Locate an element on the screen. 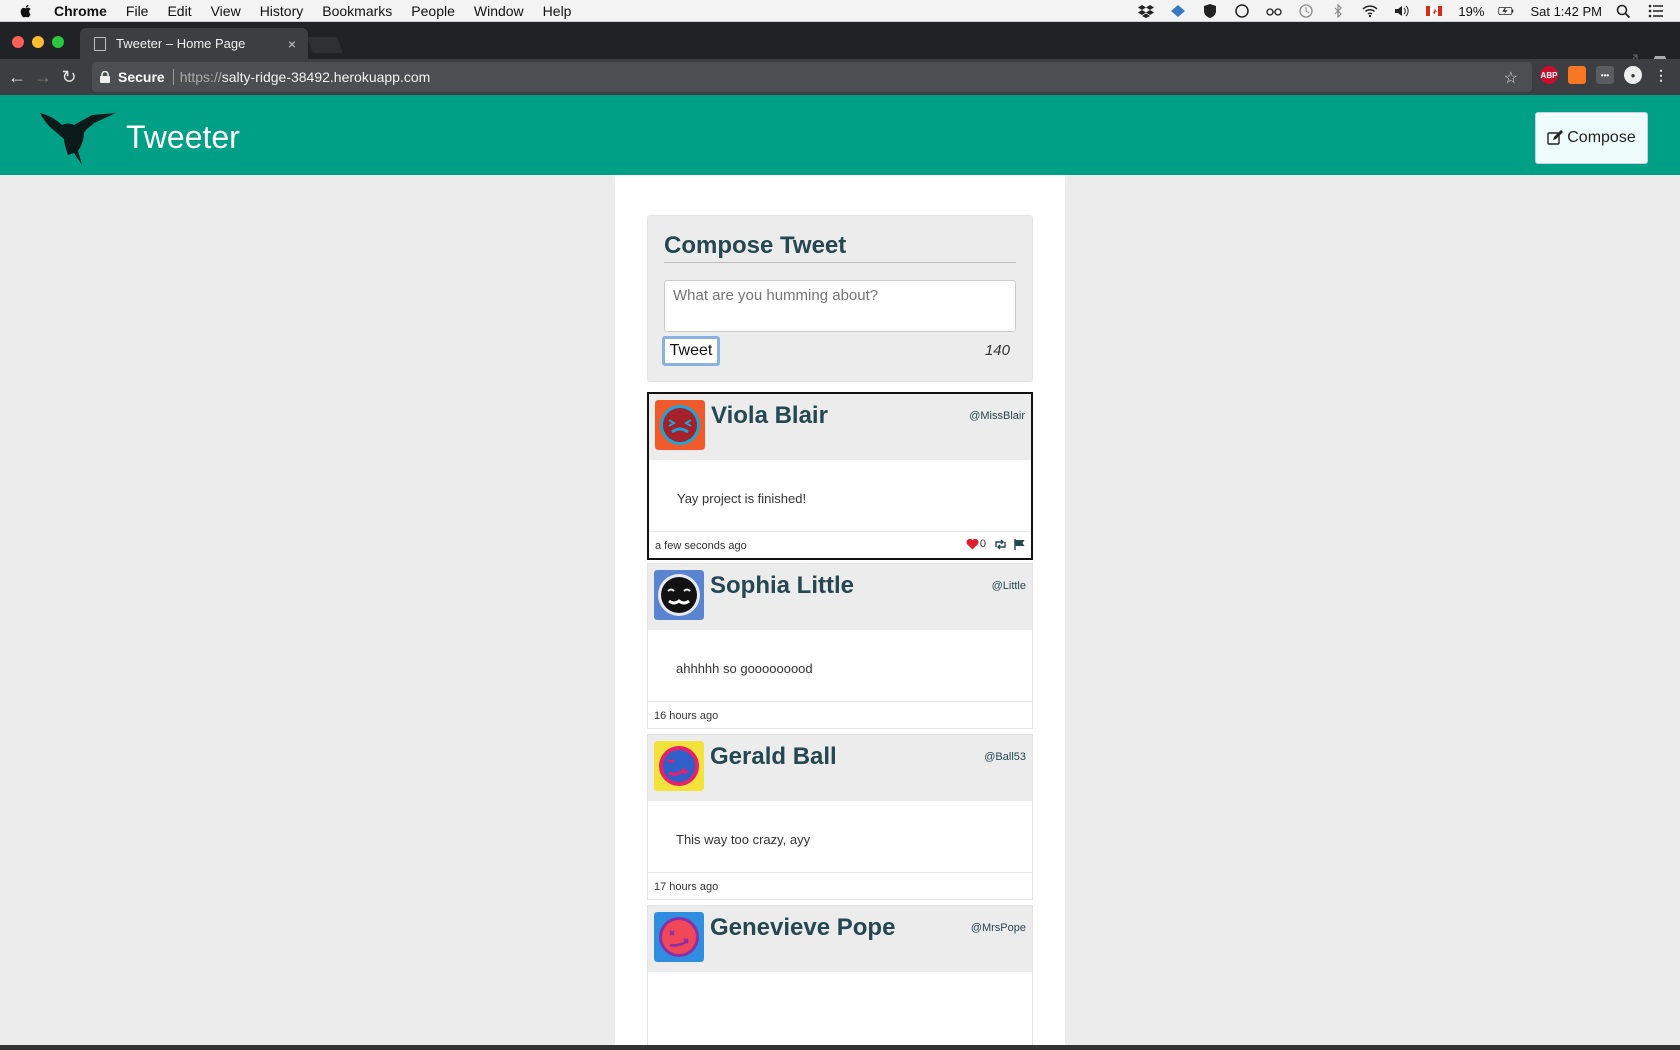 The width and height of the screenshot is (1680, 1050). url-host: salty-ridge-38492.herokuapp.com is located at coordinates (326, 77).